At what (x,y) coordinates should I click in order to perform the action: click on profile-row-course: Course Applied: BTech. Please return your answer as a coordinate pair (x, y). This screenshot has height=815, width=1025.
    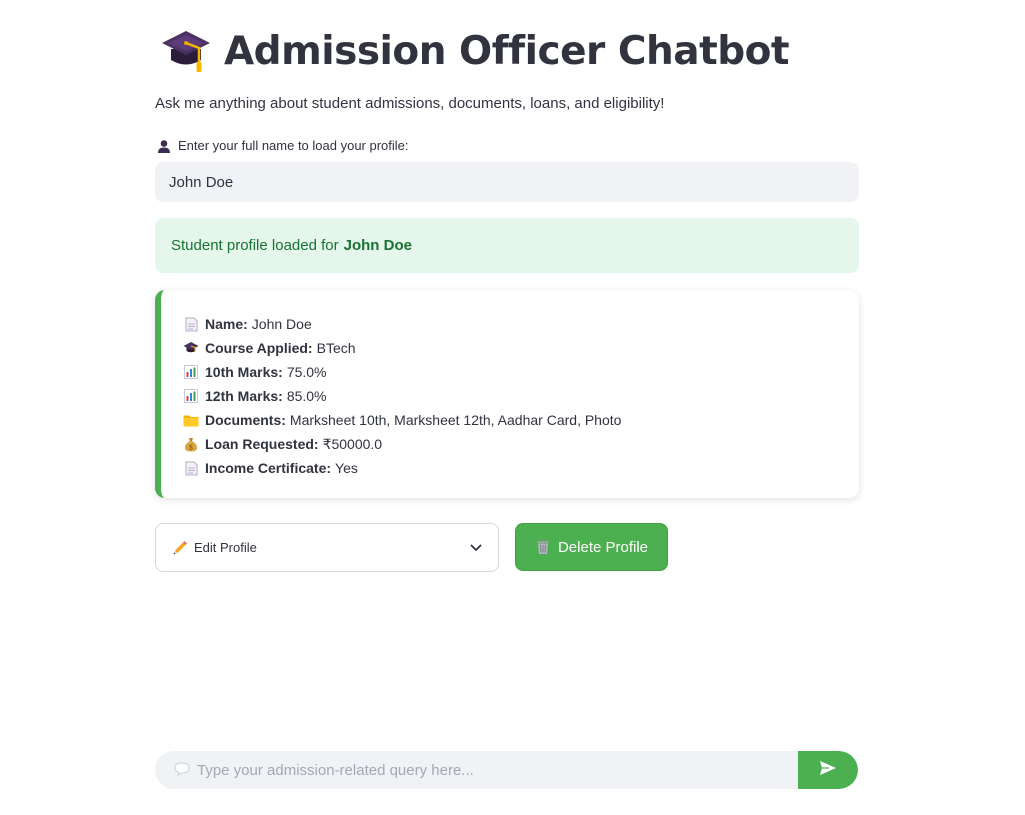
    Looking at the image, I should click on (521, 348).